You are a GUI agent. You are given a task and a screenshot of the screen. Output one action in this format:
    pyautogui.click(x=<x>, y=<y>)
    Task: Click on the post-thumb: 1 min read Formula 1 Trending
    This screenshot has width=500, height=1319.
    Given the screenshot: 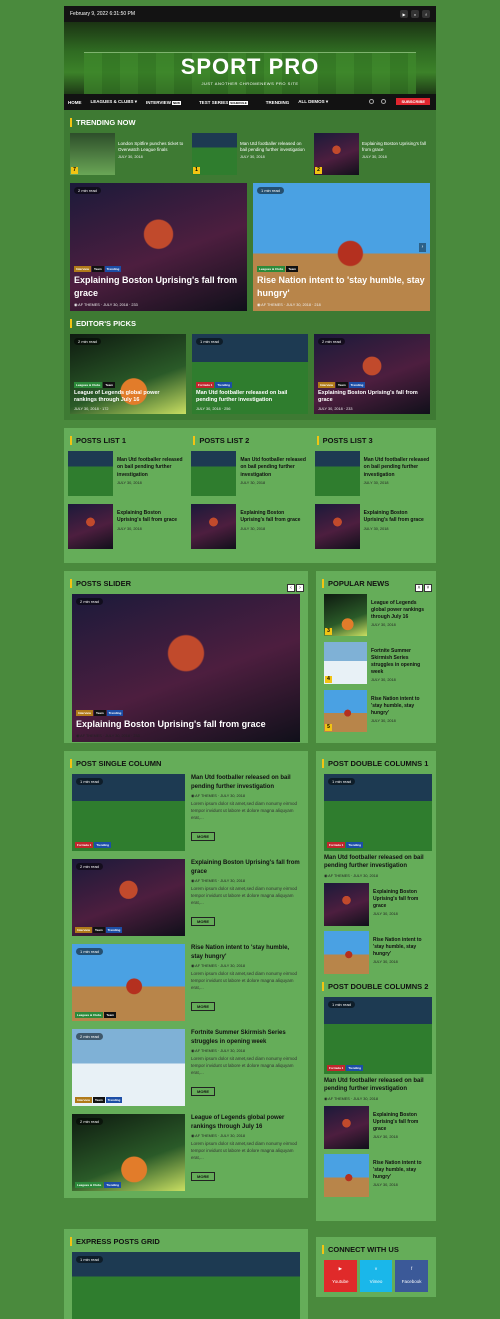 What is the action you would take?
    pyautogui.click(x=378, y=812)
    